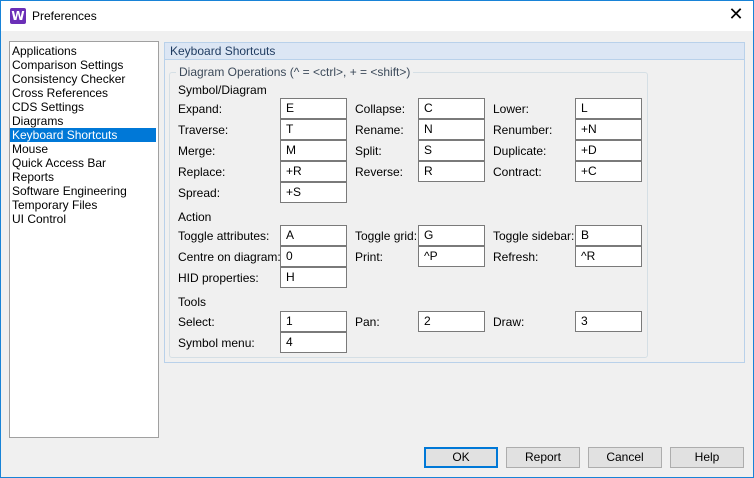 The height and width of the screenshot is (478, 754). What do you see at coordinates (313, 235) in the screenshot?
I see `toggle-attributes-shortcut-field: A` at bounding box center [313, 235].